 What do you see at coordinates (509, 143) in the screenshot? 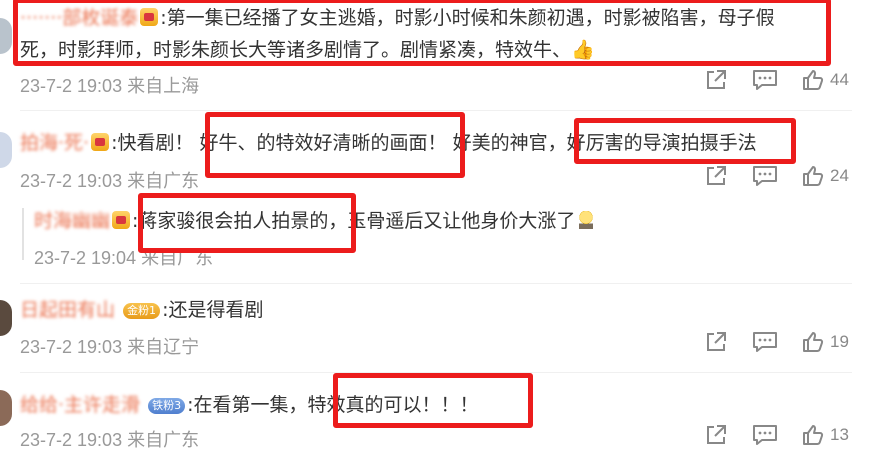
I see `comment-text: 好美的神官，` at bounding box center [509, 143].